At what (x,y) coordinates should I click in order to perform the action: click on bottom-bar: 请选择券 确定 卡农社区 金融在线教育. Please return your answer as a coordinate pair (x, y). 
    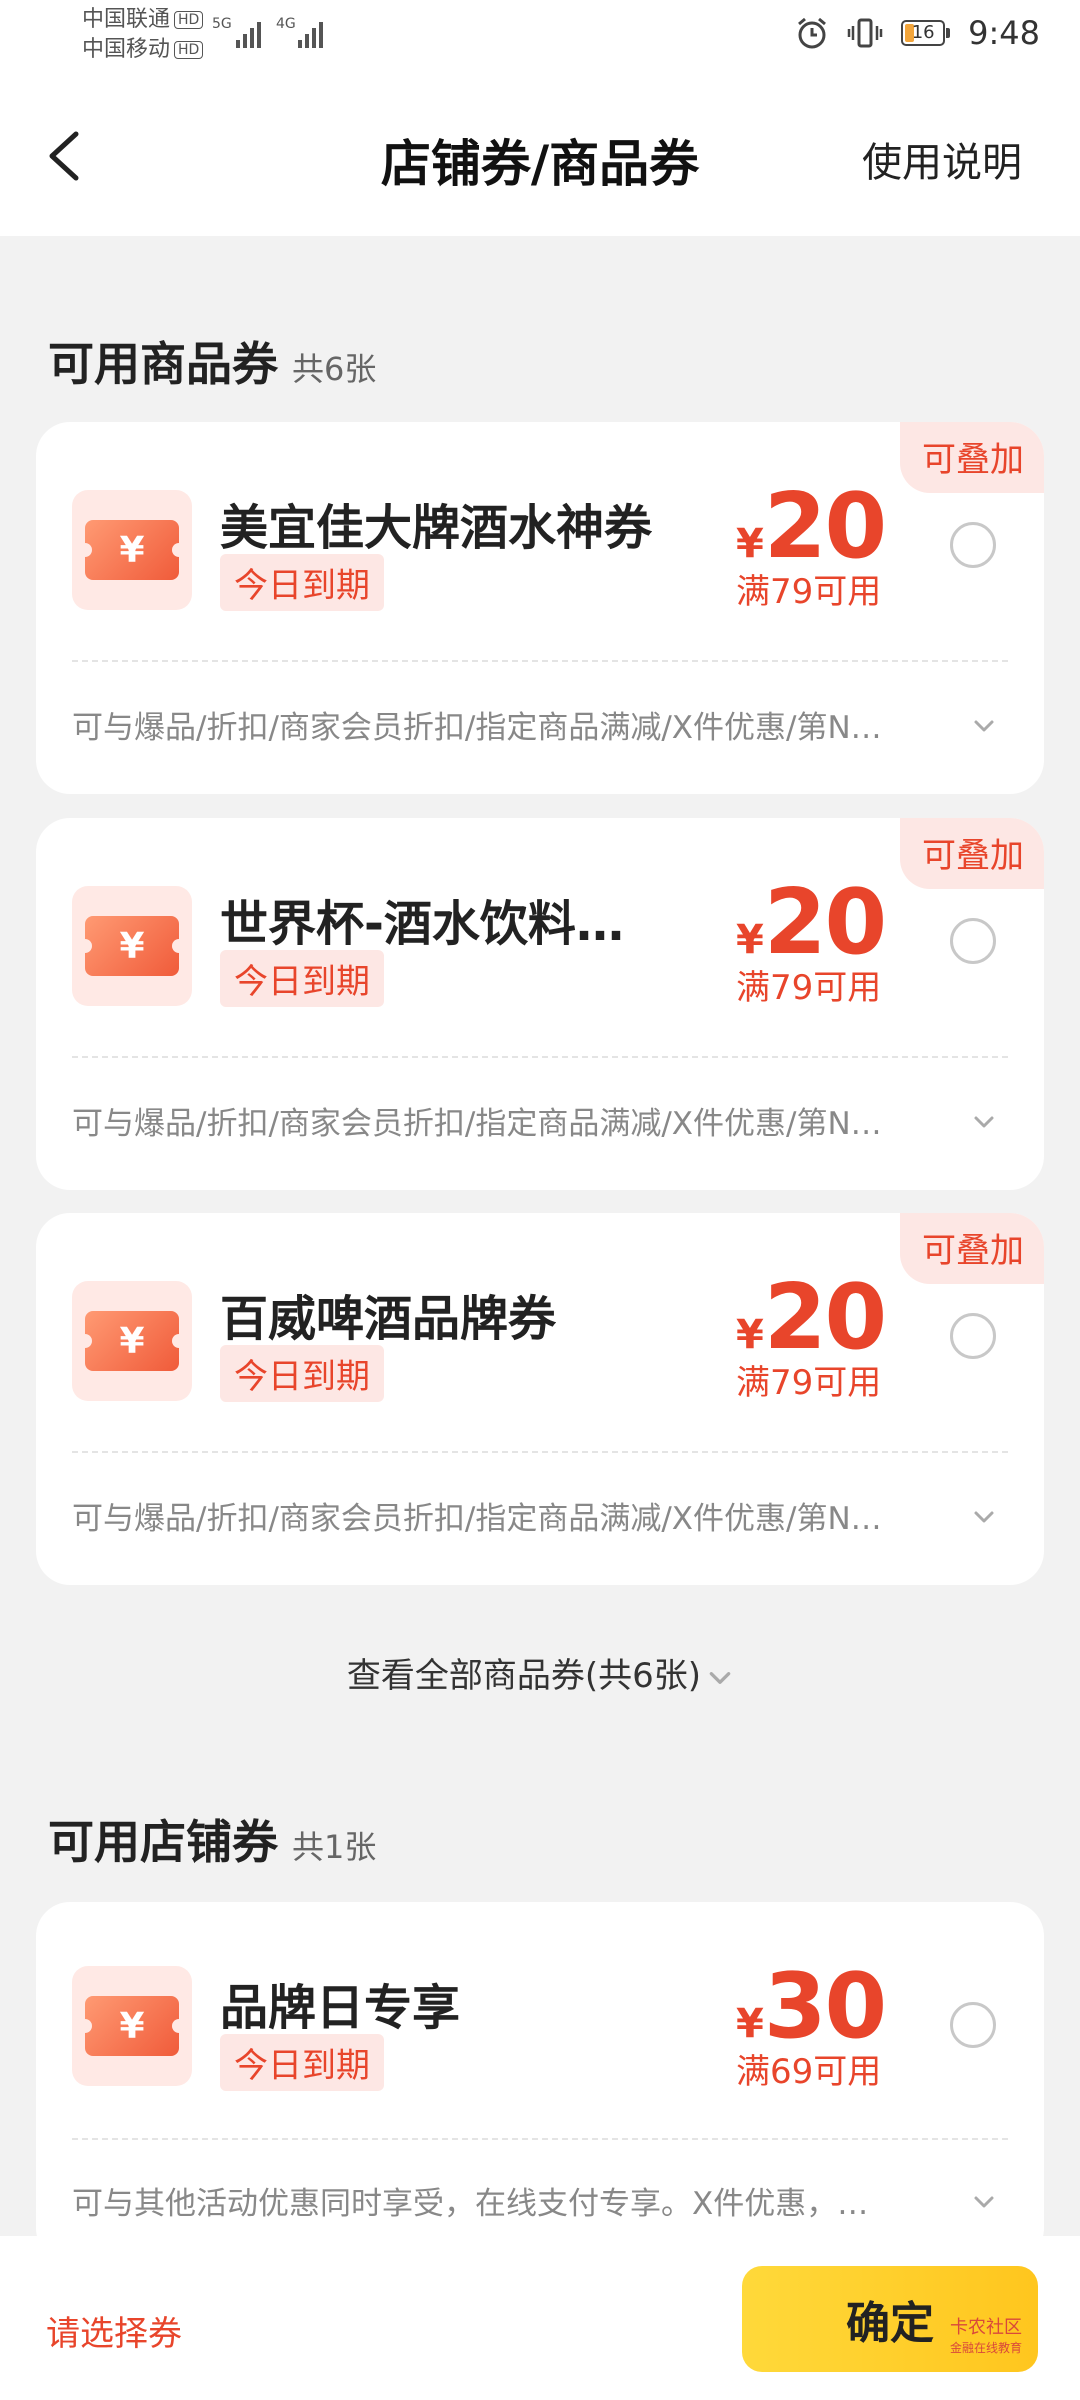
    Looking at the image, I should click on (540, 2318).